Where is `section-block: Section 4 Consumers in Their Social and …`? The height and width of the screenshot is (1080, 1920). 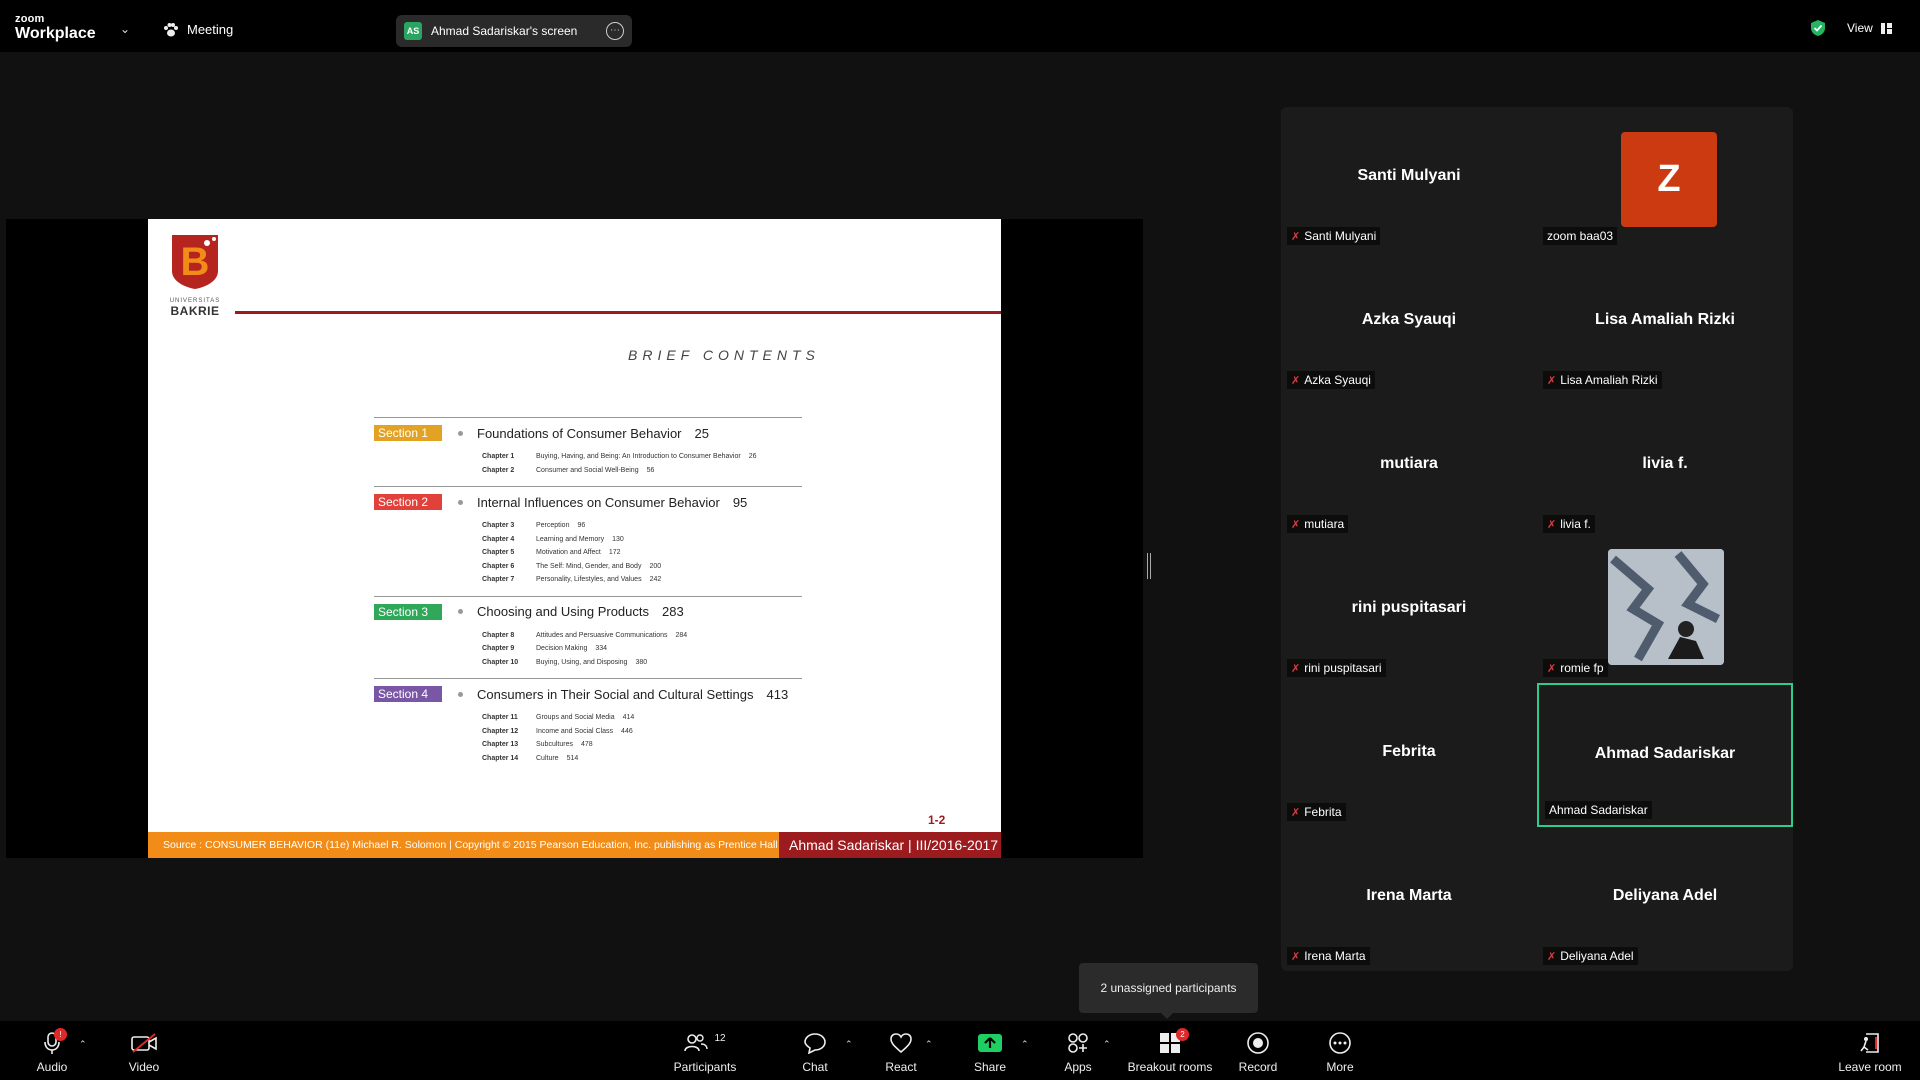
section-block: Section 4 Consumers in Their Social and … is located at coordinates (588, 726).